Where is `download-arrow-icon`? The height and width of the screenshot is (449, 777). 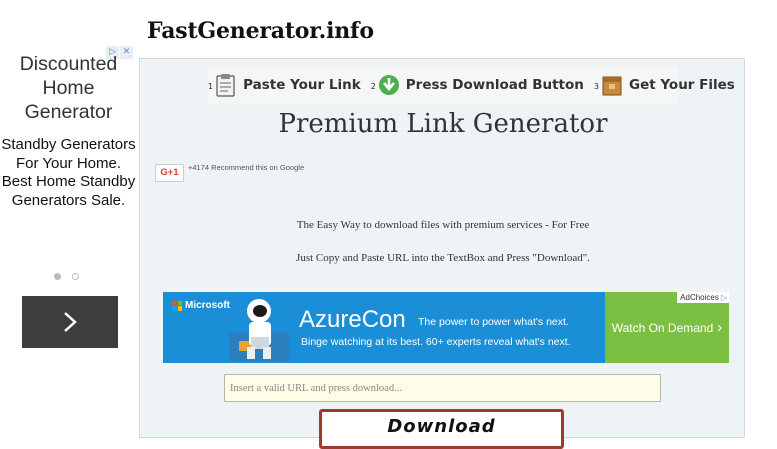
download-arrow-icon is located at coordinates (388, 85).